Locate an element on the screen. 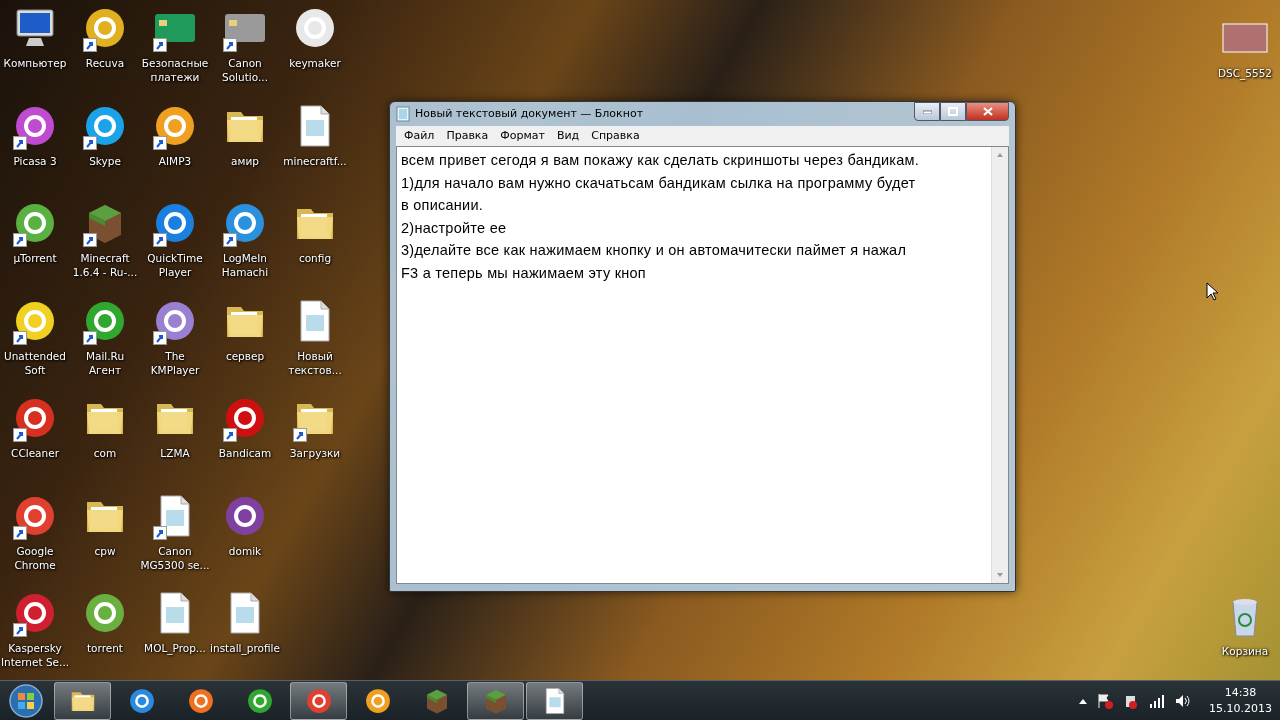 This screenshot has height=720, width=1280. icon-label: DSC_5552 is located at coordinates (1245, 73).